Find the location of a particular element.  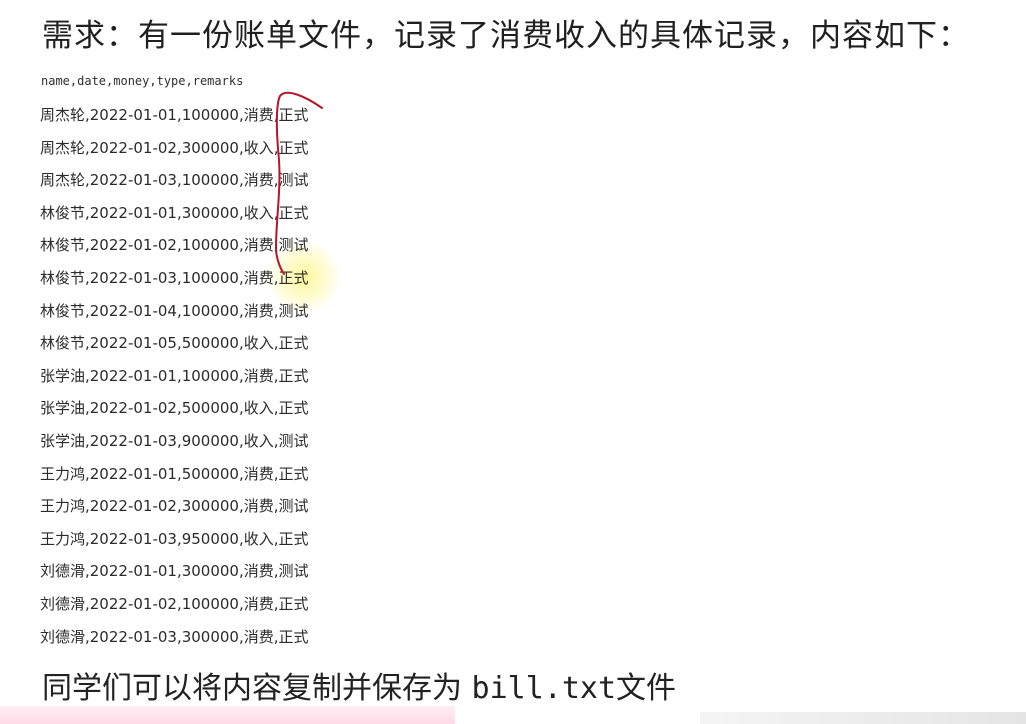

record-line: 王力鸿,2022-01-02,300000,消费,测试 is located at coordinates (174, 506).